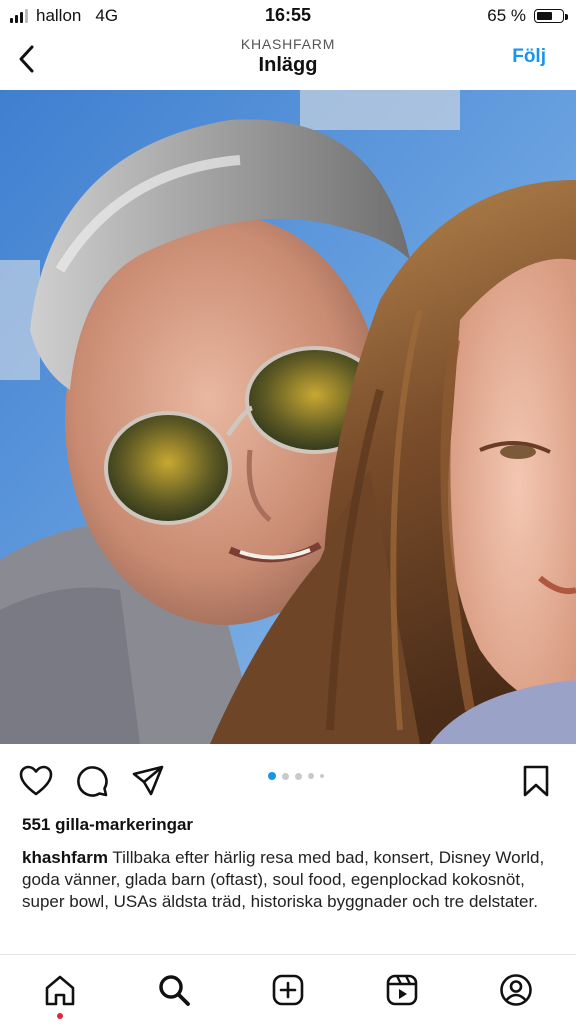 The image size is (576, 1025). What do you see at coordinates (551, 16) in the screenshot?
I see `battery-icon` at bounding box center [551, 16].